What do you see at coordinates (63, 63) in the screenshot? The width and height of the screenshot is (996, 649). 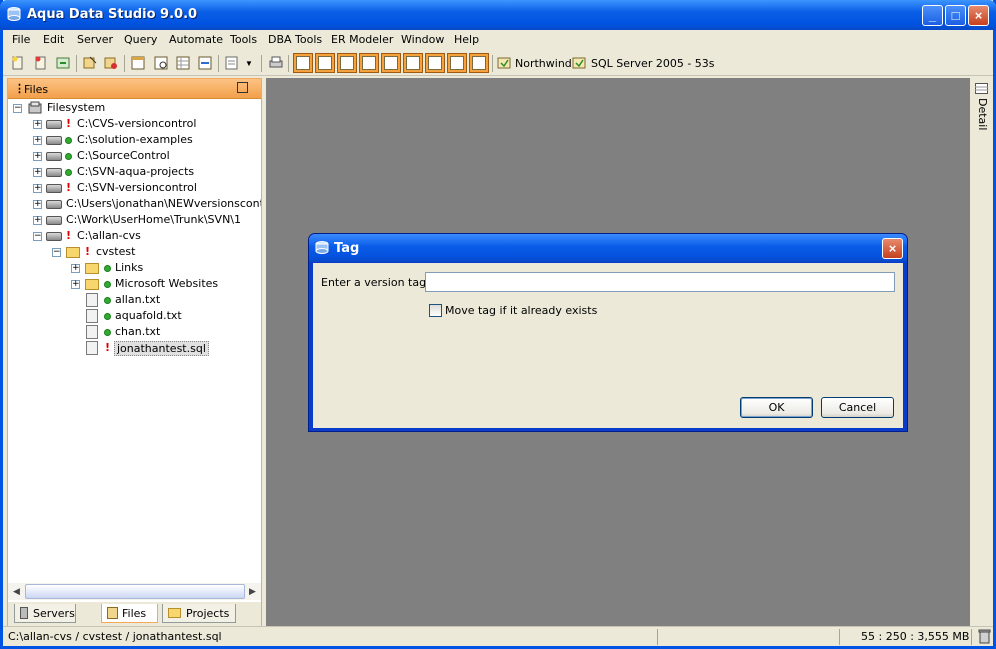 I see `register-server-icon` at bounding box center [63, 63].